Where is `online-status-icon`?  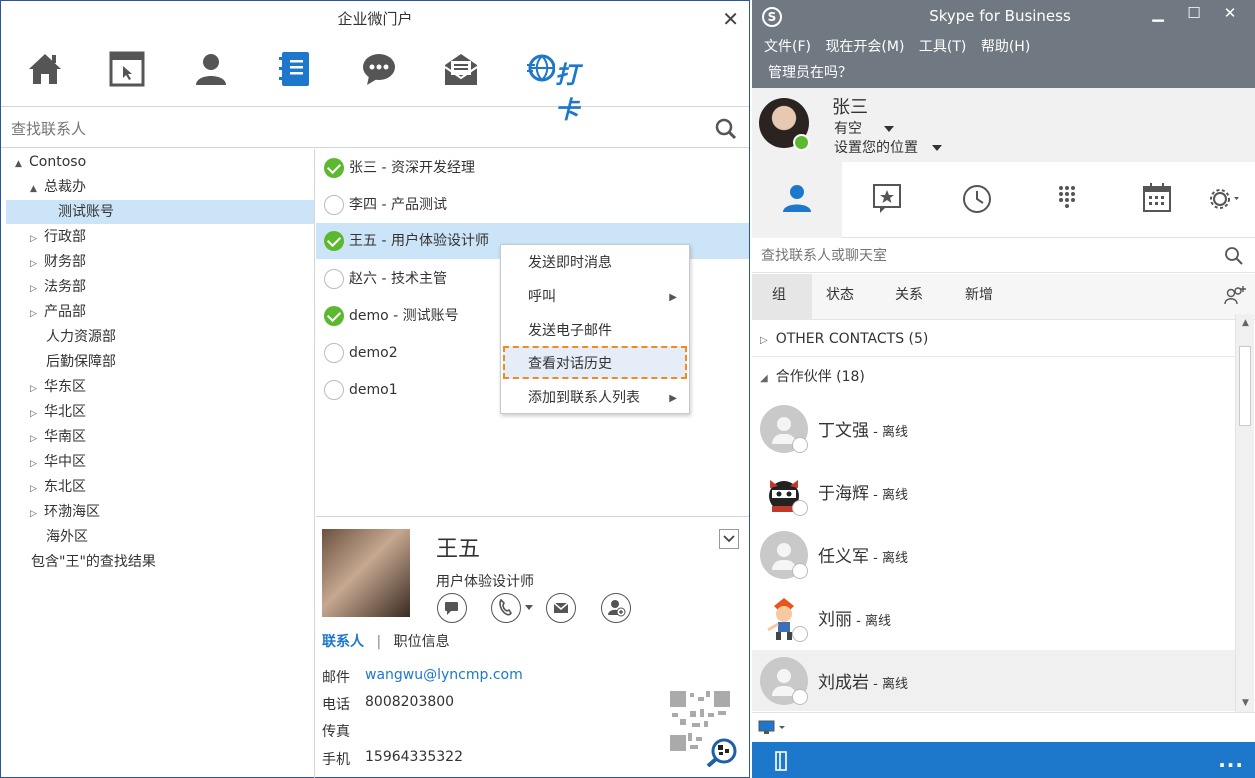
online-status-icon is located at coordinates (334, 168).